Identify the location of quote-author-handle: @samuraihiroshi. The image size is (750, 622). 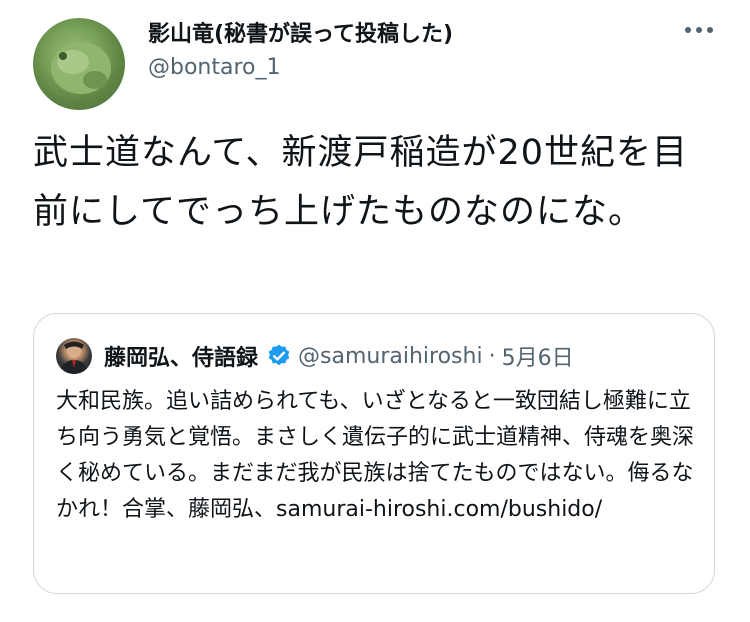
(390, 356).